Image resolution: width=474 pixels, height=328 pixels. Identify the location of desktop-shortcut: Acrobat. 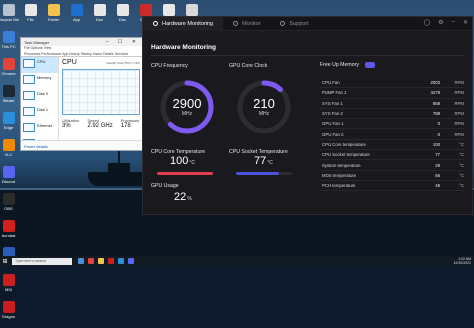
(8, 231).